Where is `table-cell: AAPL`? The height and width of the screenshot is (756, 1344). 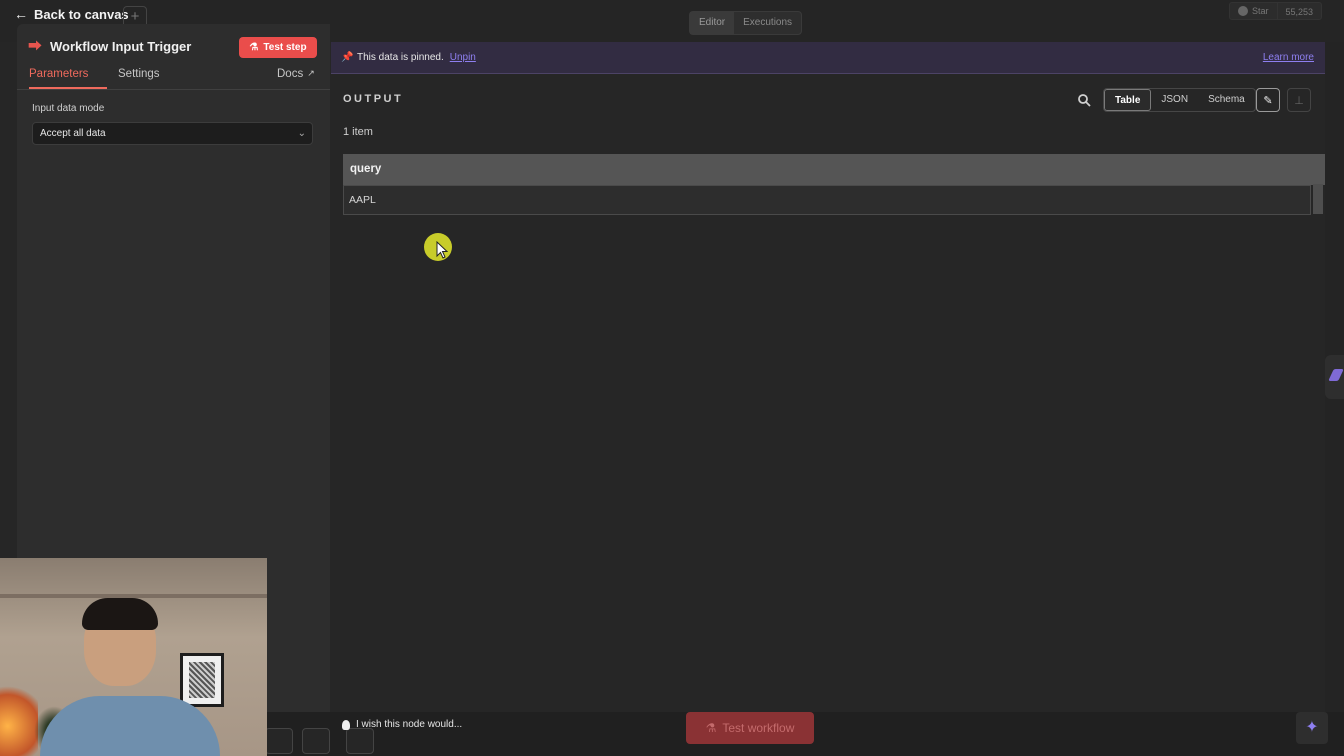
table-cell: AAPL is located at coordinates (827, 200).